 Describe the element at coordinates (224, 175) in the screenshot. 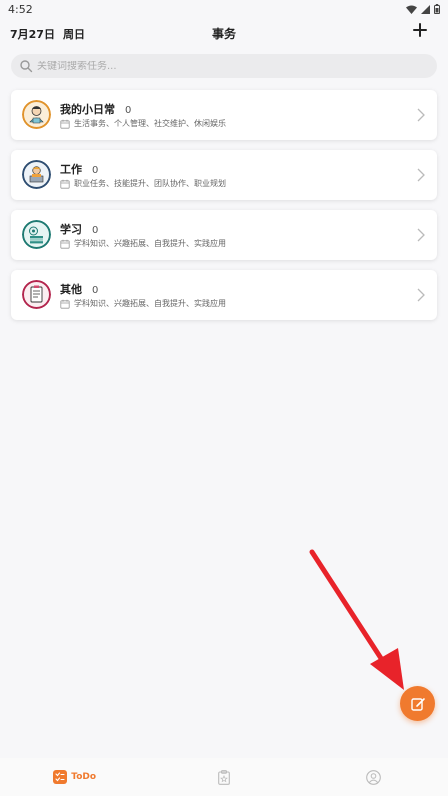

I see `category-card-work: 工作 0 职业任务、技能提升、团队协作、职业规划` at that location.